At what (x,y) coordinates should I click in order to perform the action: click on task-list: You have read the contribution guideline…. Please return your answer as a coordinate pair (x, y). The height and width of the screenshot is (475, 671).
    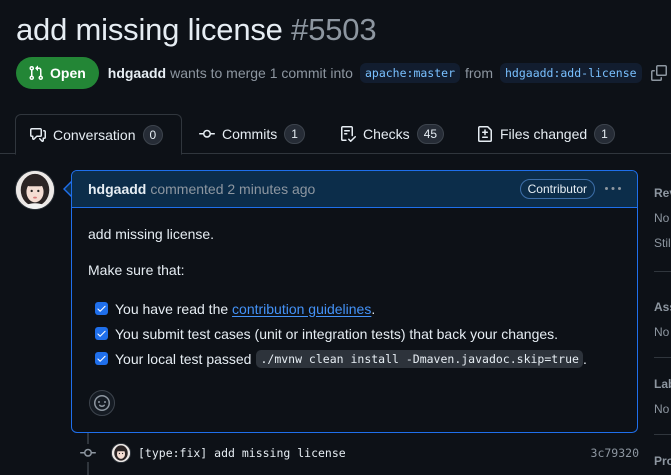
    Looking at the image, I should click on (354, 333).